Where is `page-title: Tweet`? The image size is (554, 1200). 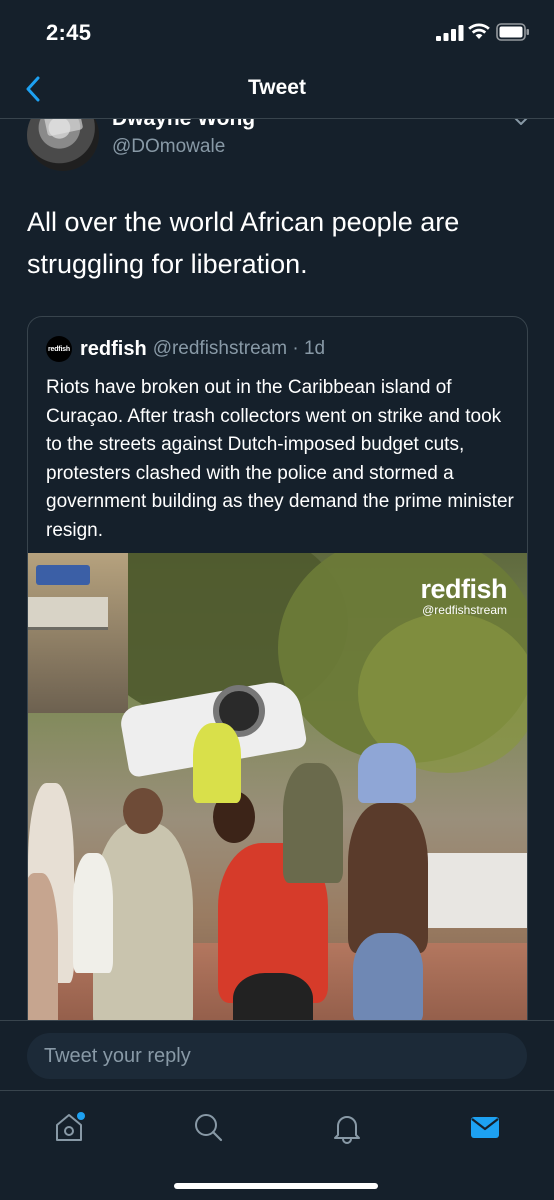
page-title: Tweet is located at coordinates (277, 87).